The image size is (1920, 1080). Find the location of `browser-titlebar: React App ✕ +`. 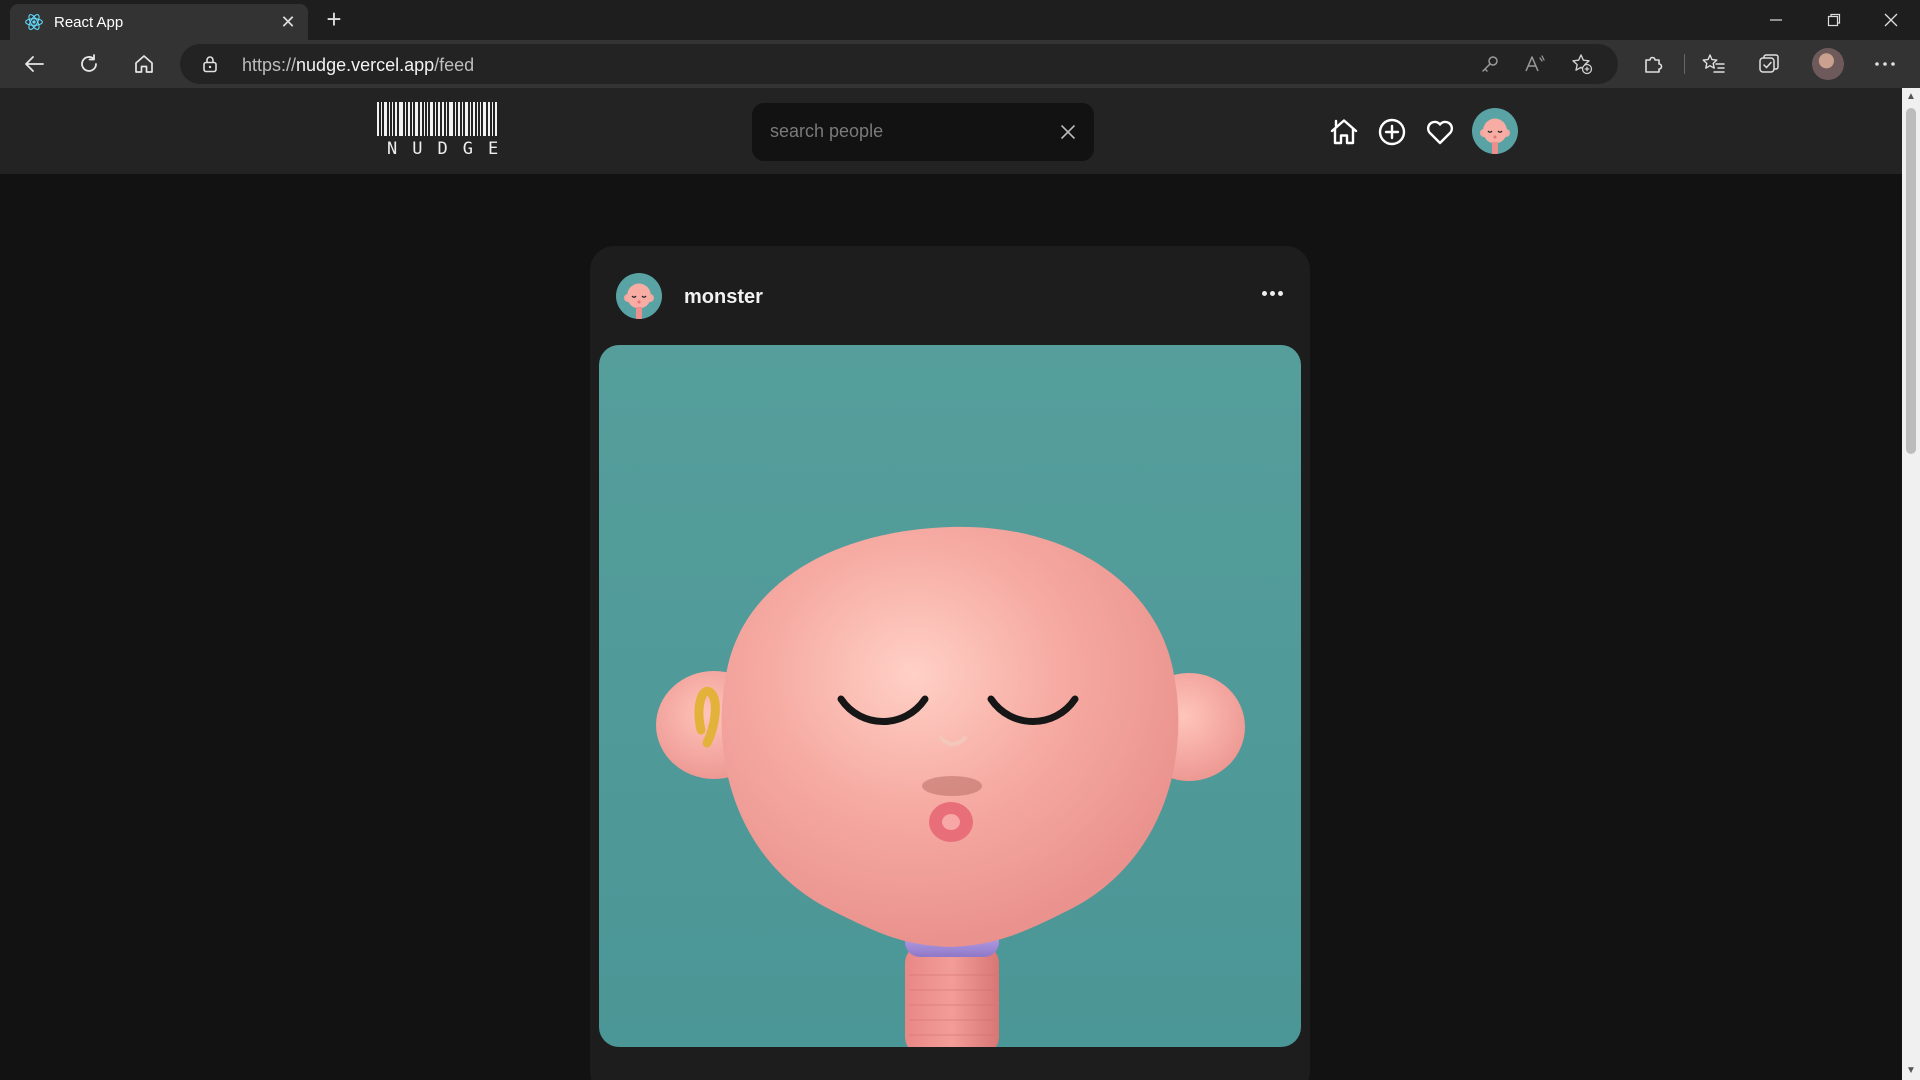

browser-titlebar: React App ✕ + is located at coordinates (960, 20).